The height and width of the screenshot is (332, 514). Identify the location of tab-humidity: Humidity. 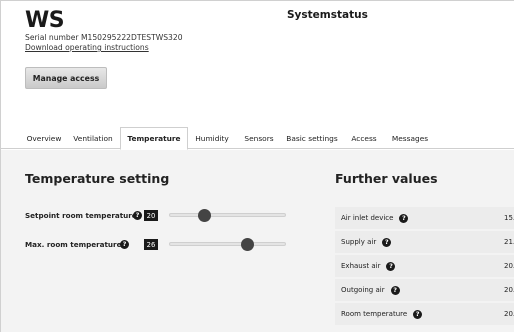
(212, 138).